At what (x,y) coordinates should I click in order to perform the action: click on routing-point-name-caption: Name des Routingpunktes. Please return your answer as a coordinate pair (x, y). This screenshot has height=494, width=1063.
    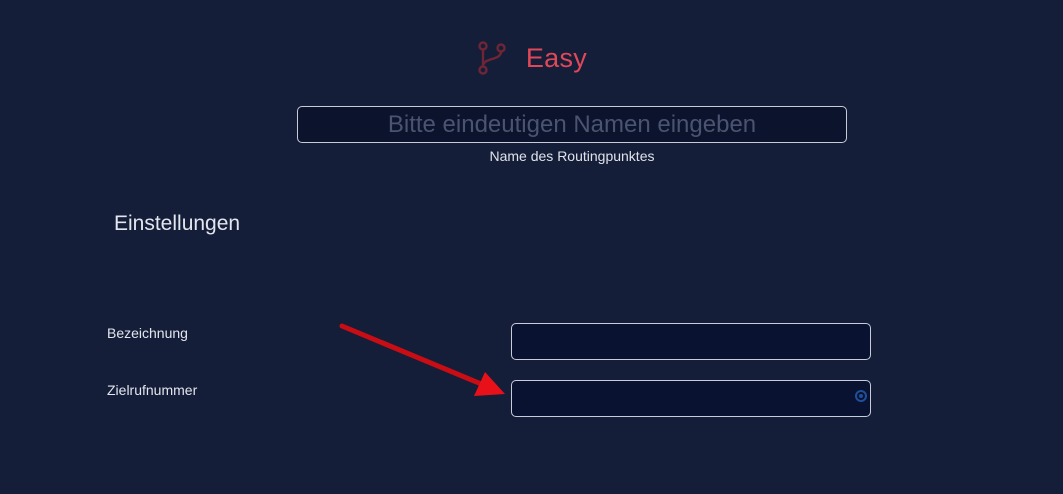
    Looking at the image, I should click on (572, 156).